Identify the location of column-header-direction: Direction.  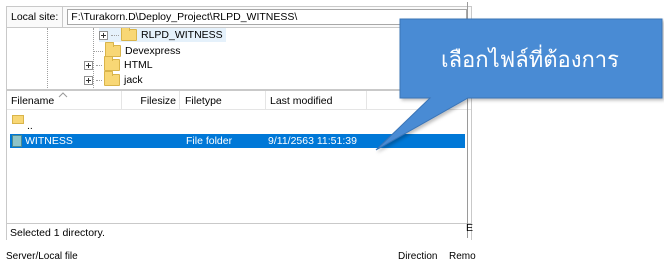
(417, 256).